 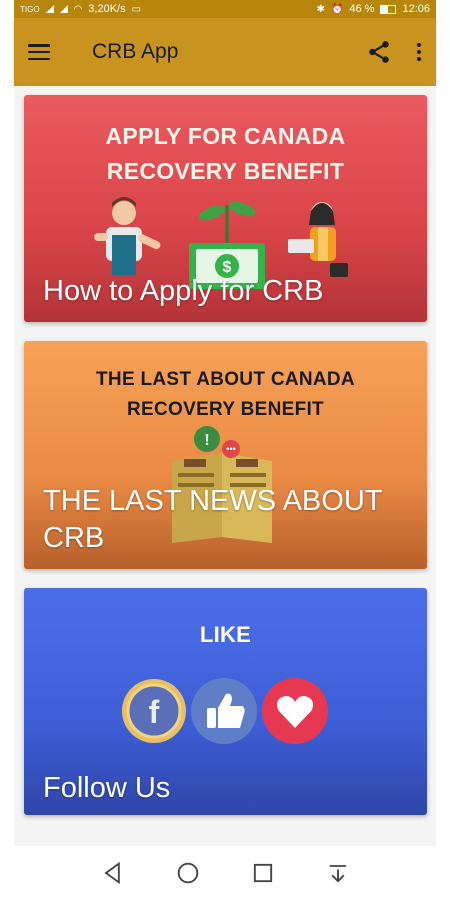 I want to click on carrier-label: TIGO, so click(x=30, y=9).